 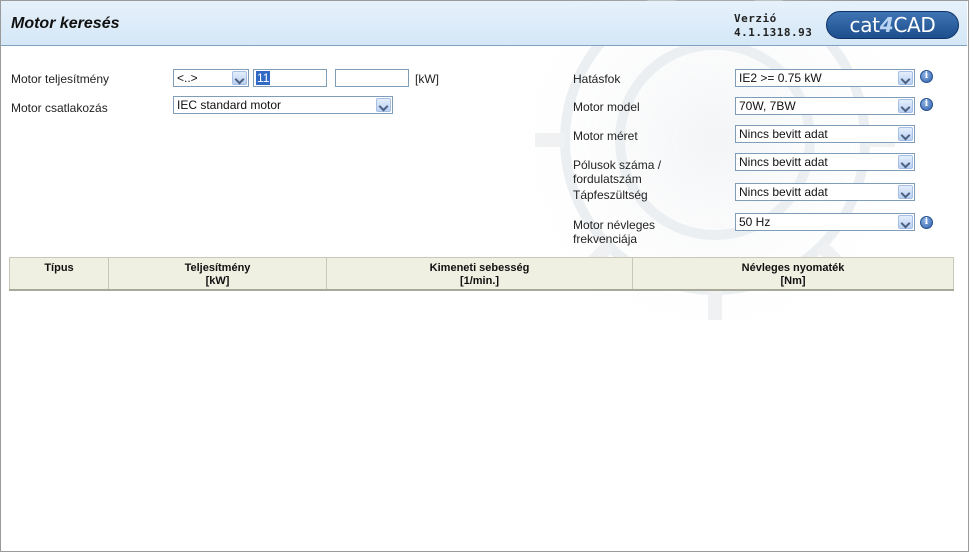 I want to click on logo-suffix: CAD, so click(x=914, y=25).